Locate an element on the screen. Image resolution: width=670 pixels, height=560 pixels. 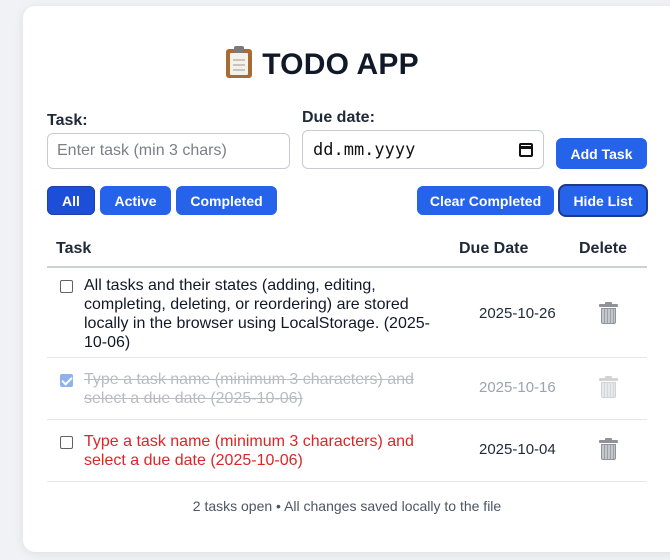
table-header: Task Due Date Delete is located at coordinates (347, 250).